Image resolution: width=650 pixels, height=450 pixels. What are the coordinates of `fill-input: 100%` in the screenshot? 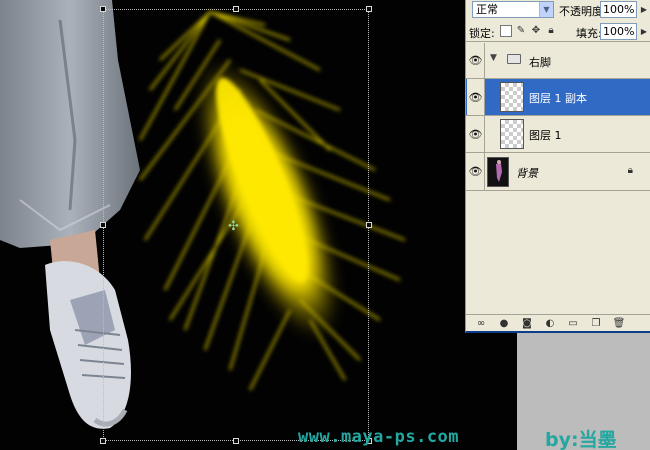 It's located at (618, 31).